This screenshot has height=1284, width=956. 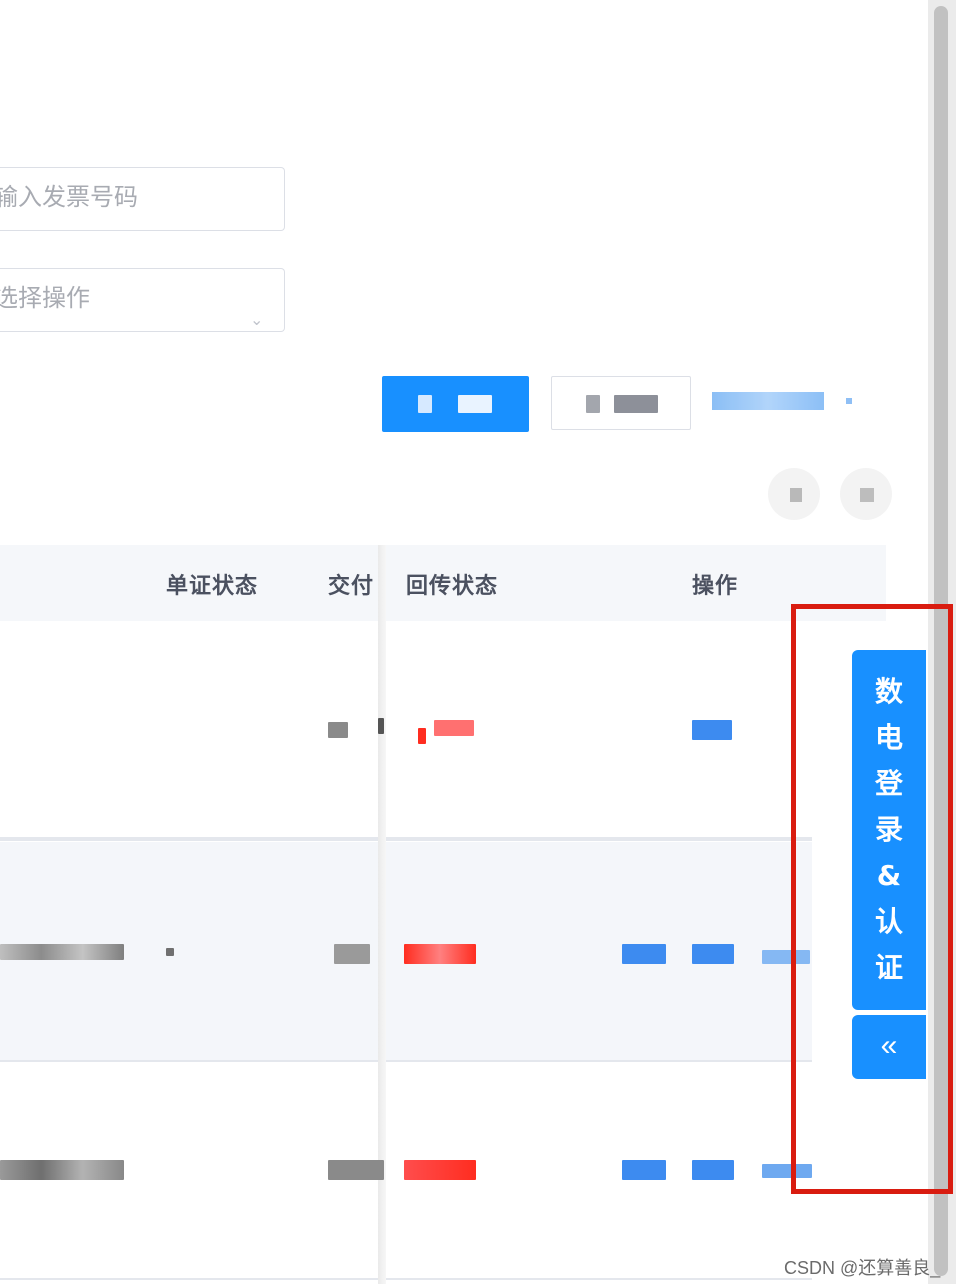 I want to click on reset-button: 重置, so click(x=621, y=403).